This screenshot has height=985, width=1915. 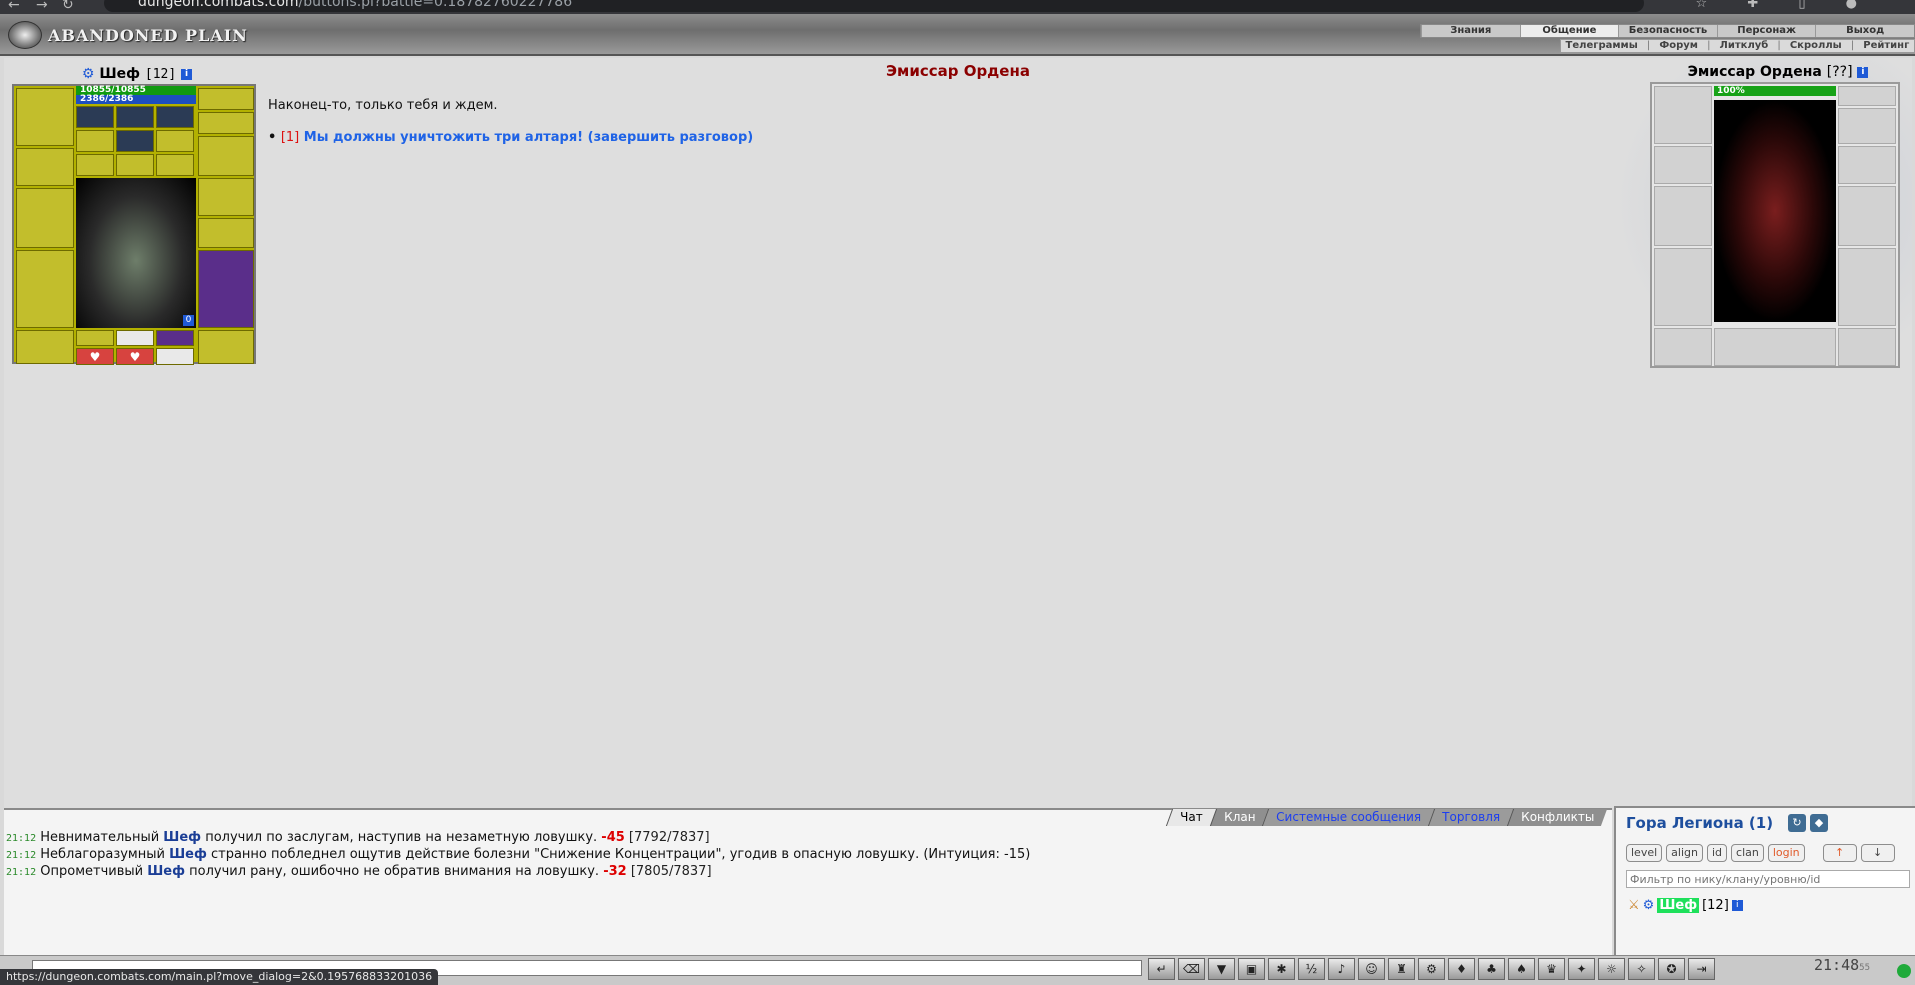 I want to click on user-filter-input, so click(x=1768, y=879).